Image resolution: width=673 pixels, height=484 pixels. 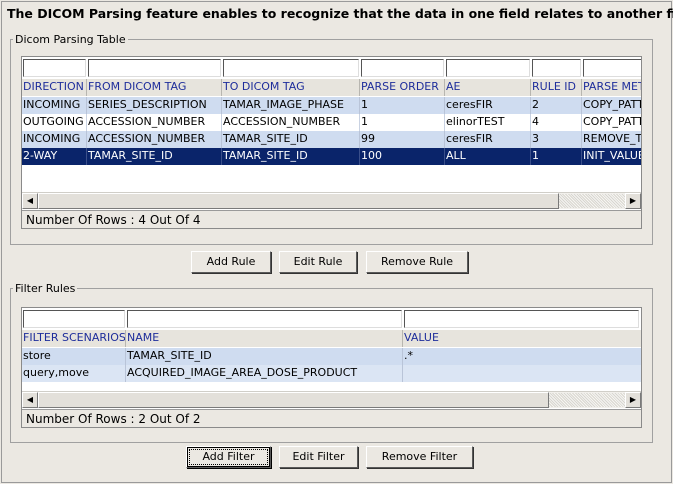 I want to click on dicom-parsing-legend: Dicom Parsing Table, so click(x=70, y=39).